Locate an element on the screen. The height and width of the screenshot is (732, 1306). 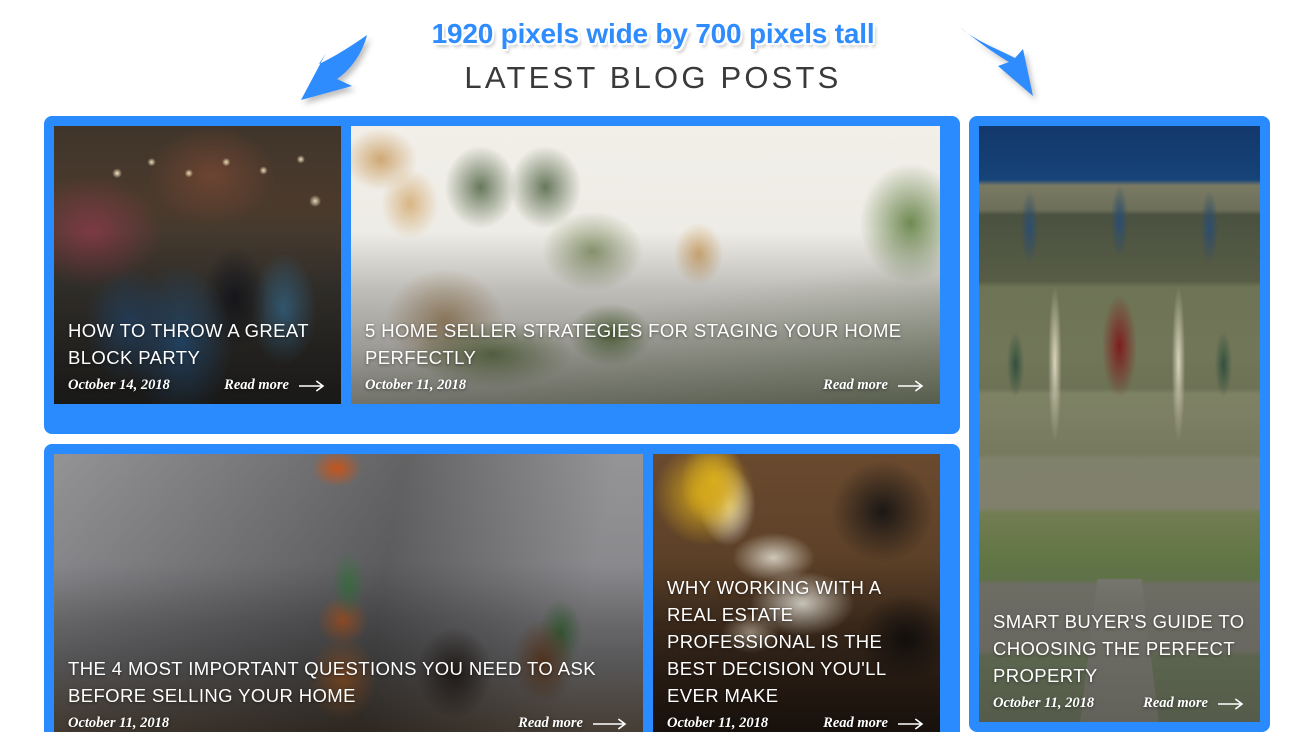
arrow-down-left-icon is located at coordinates (334, 67).